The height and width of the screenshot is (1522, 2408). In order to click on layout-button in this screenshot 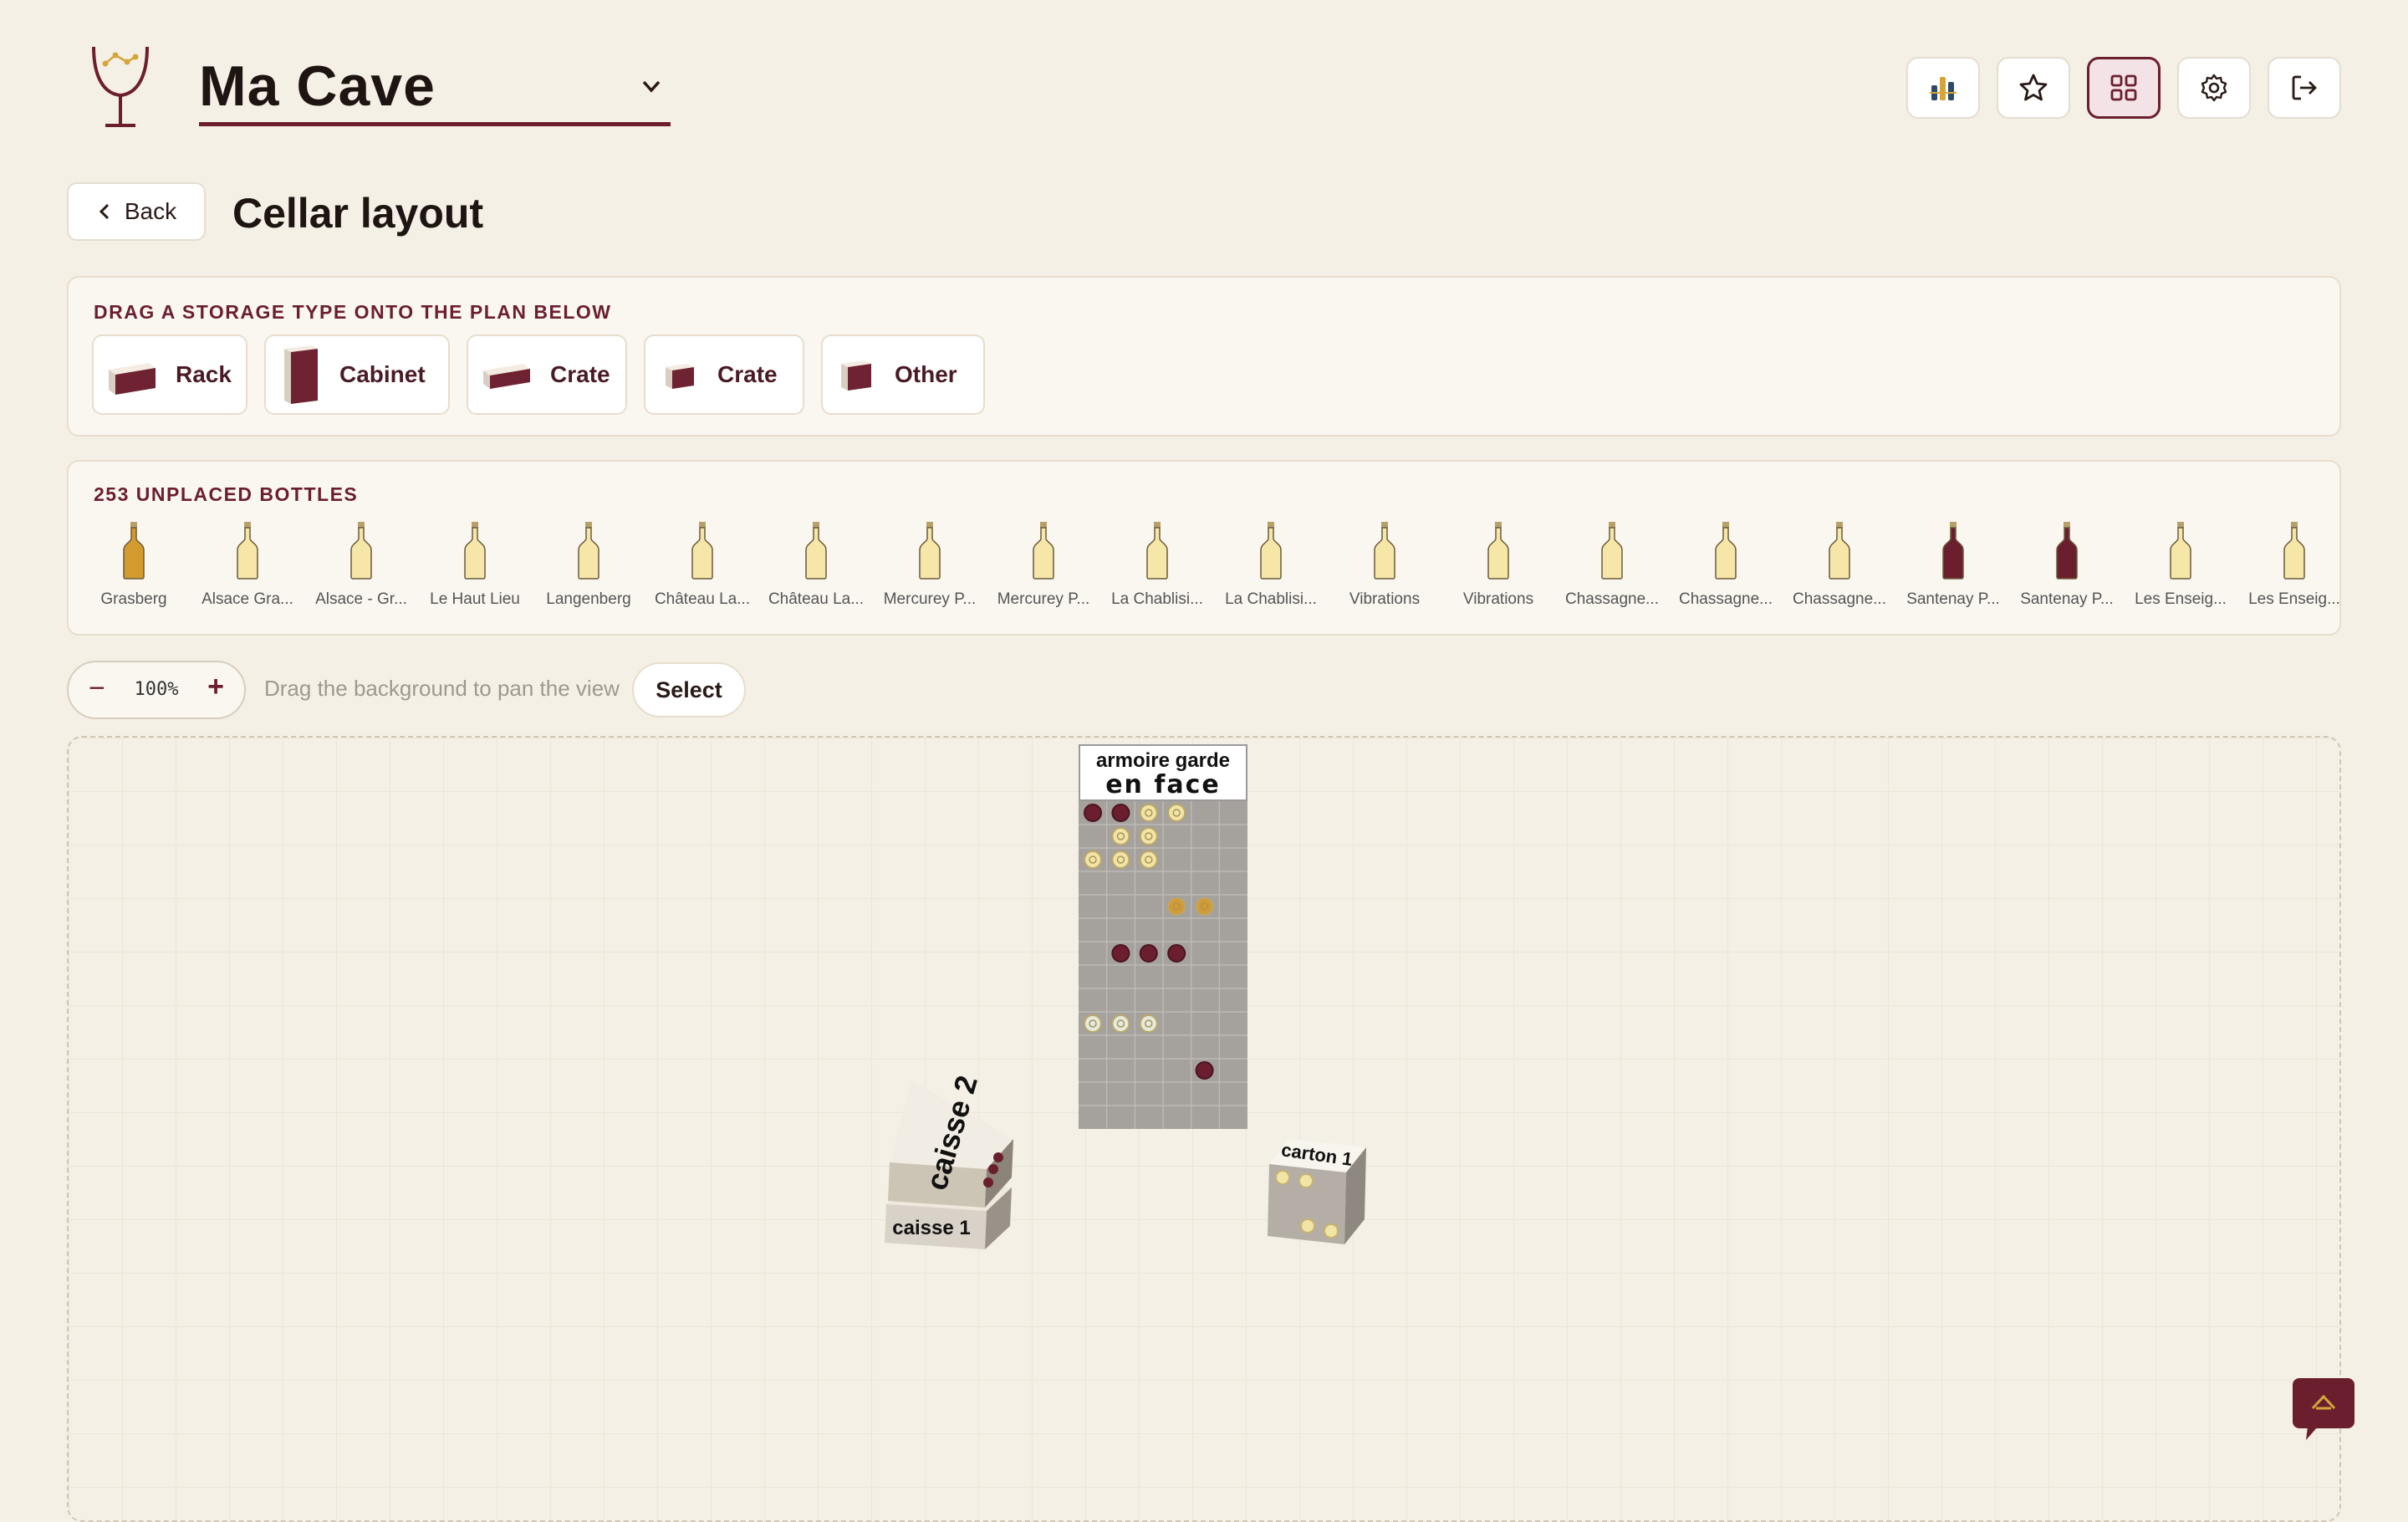, I will do `click(2124, 88)`.